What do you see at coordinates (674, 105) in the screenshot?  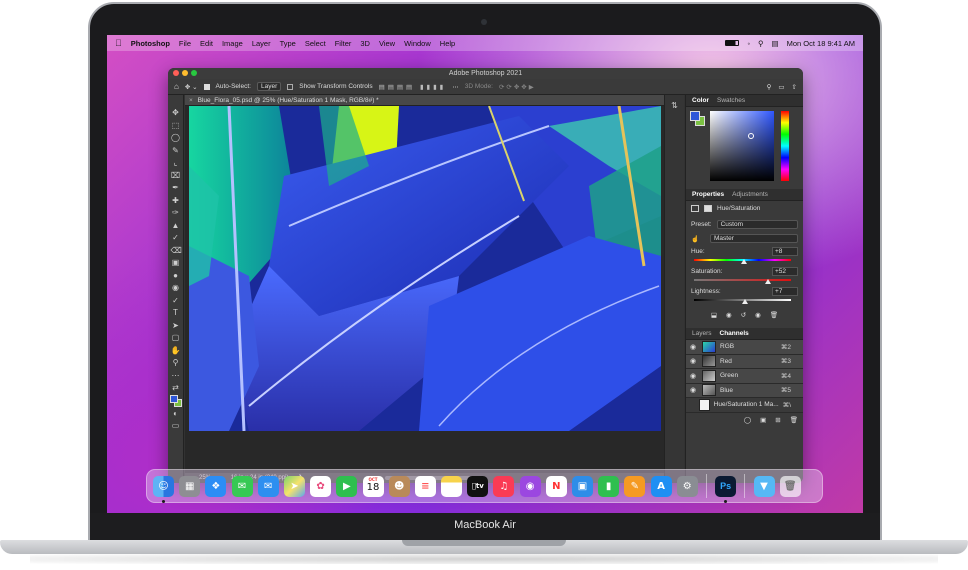 I see `history-icon: ⇅` at bounding box center [674, 105].